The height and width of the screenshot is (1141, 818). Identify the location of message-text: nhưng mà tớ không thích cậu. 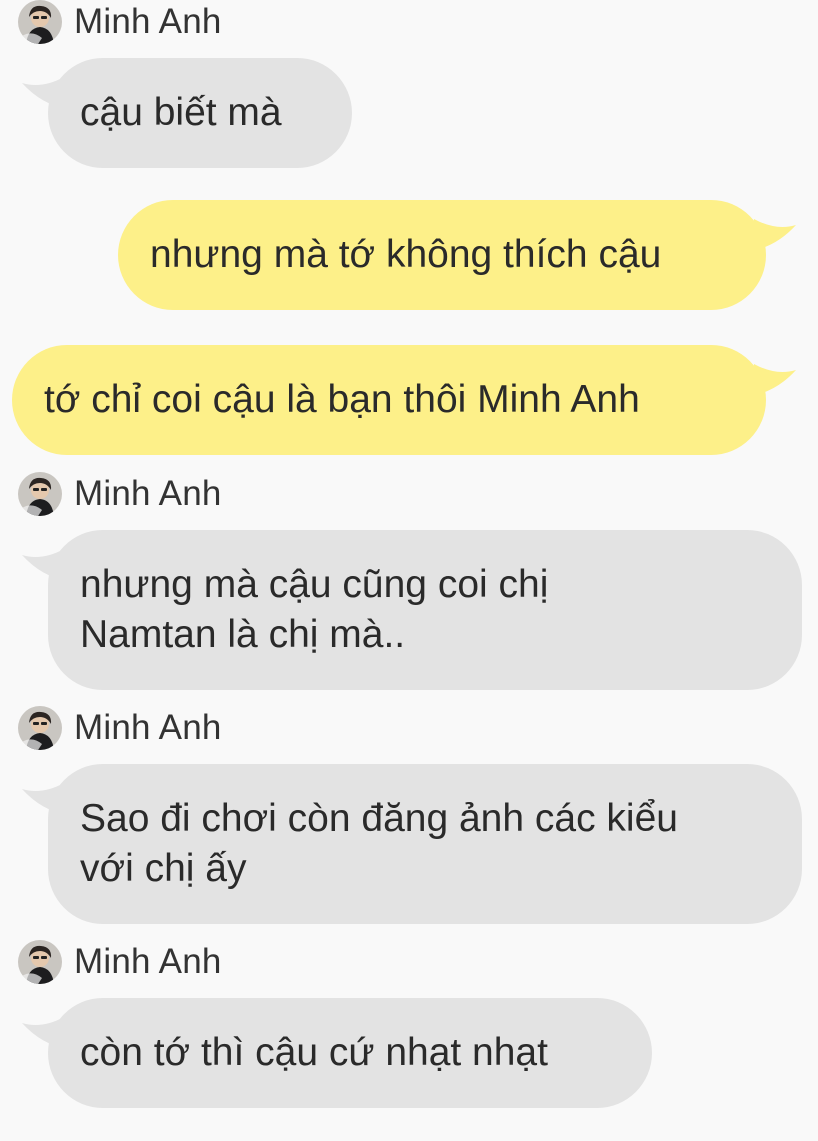
(406, 254).